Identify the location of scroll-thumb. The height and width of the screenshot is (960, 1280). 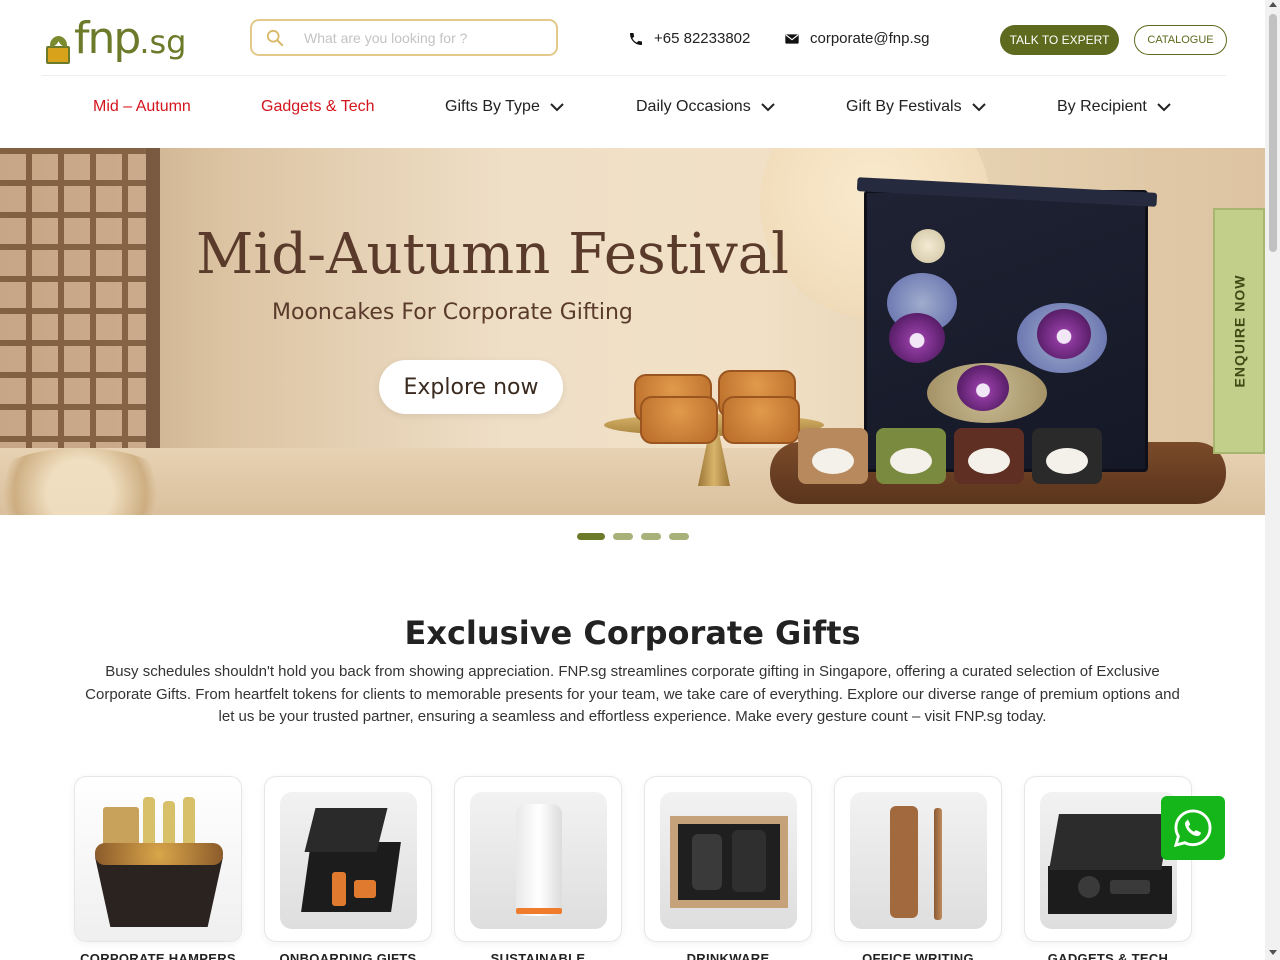
(1273, 133).